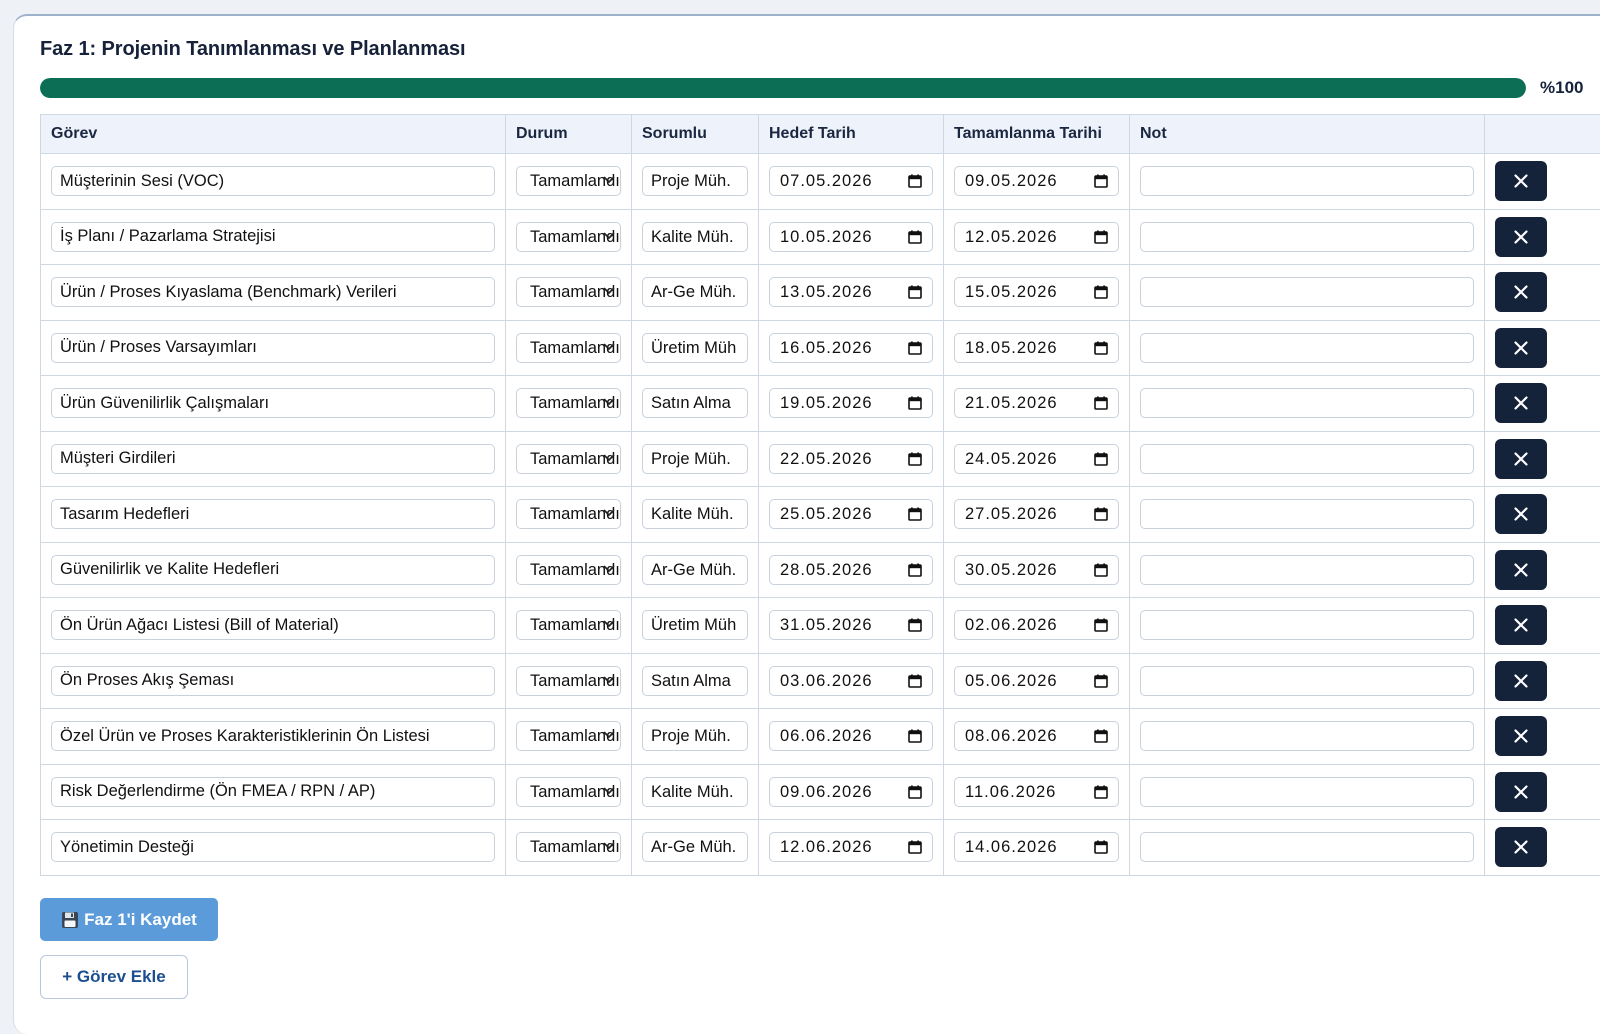 This screenshot has height=1034, width=1600. Describe the element at coordinates (1036, 792) in the screenshot. I see `completion-date-input: 11.06.2026` at that location.